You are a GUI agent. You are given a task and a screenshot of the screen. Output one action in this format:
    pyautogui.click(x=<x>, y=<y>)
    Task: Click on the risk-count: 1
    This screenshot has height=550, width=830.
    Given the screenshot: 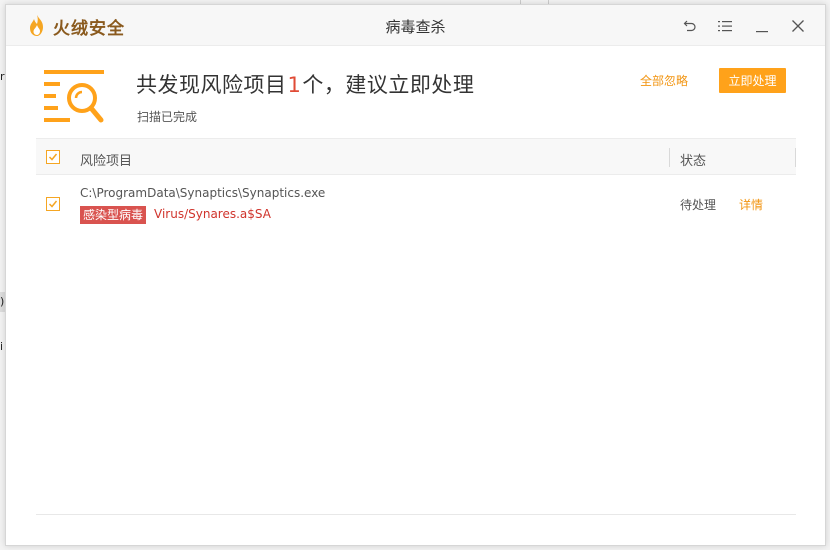 What is the action you would take?
    pyautogui.click(x=294, y=85)
    